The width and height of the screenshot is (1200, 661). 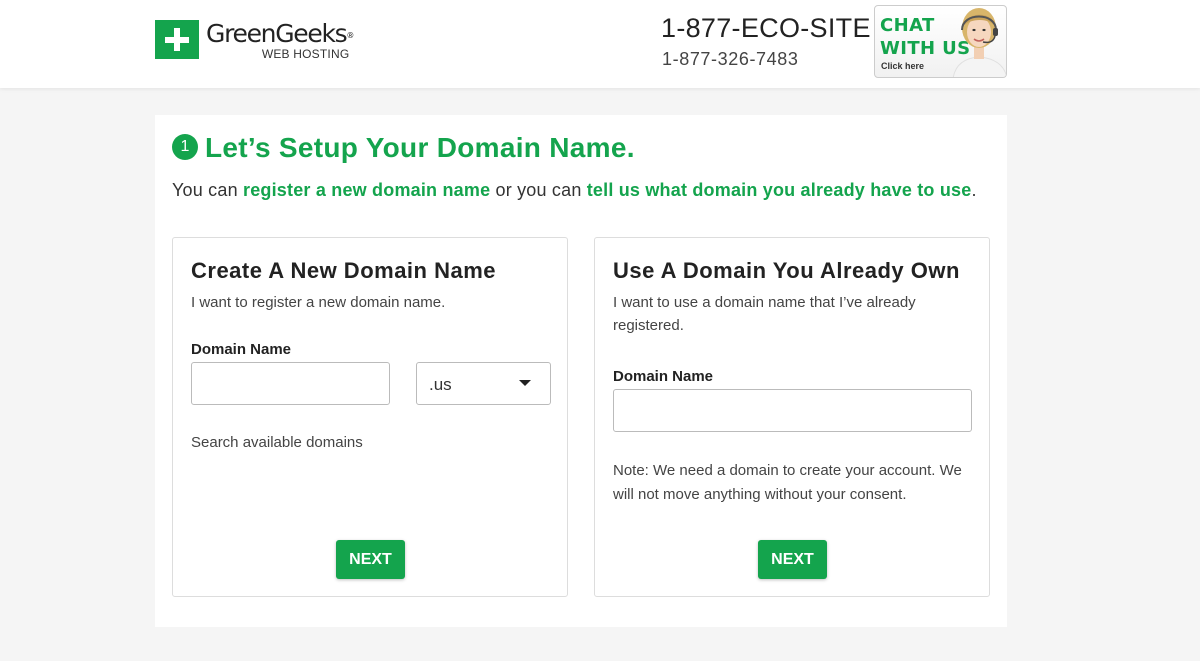 I want to click on chat-label-line1: CHAT, so click(x=907, y=25).